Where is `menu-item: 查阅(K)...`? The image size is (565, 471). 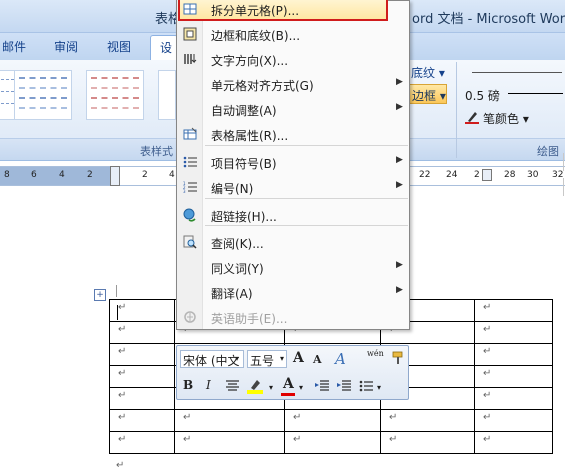 menu-item: 查阅(K)... is located at coordinates (293, 242).